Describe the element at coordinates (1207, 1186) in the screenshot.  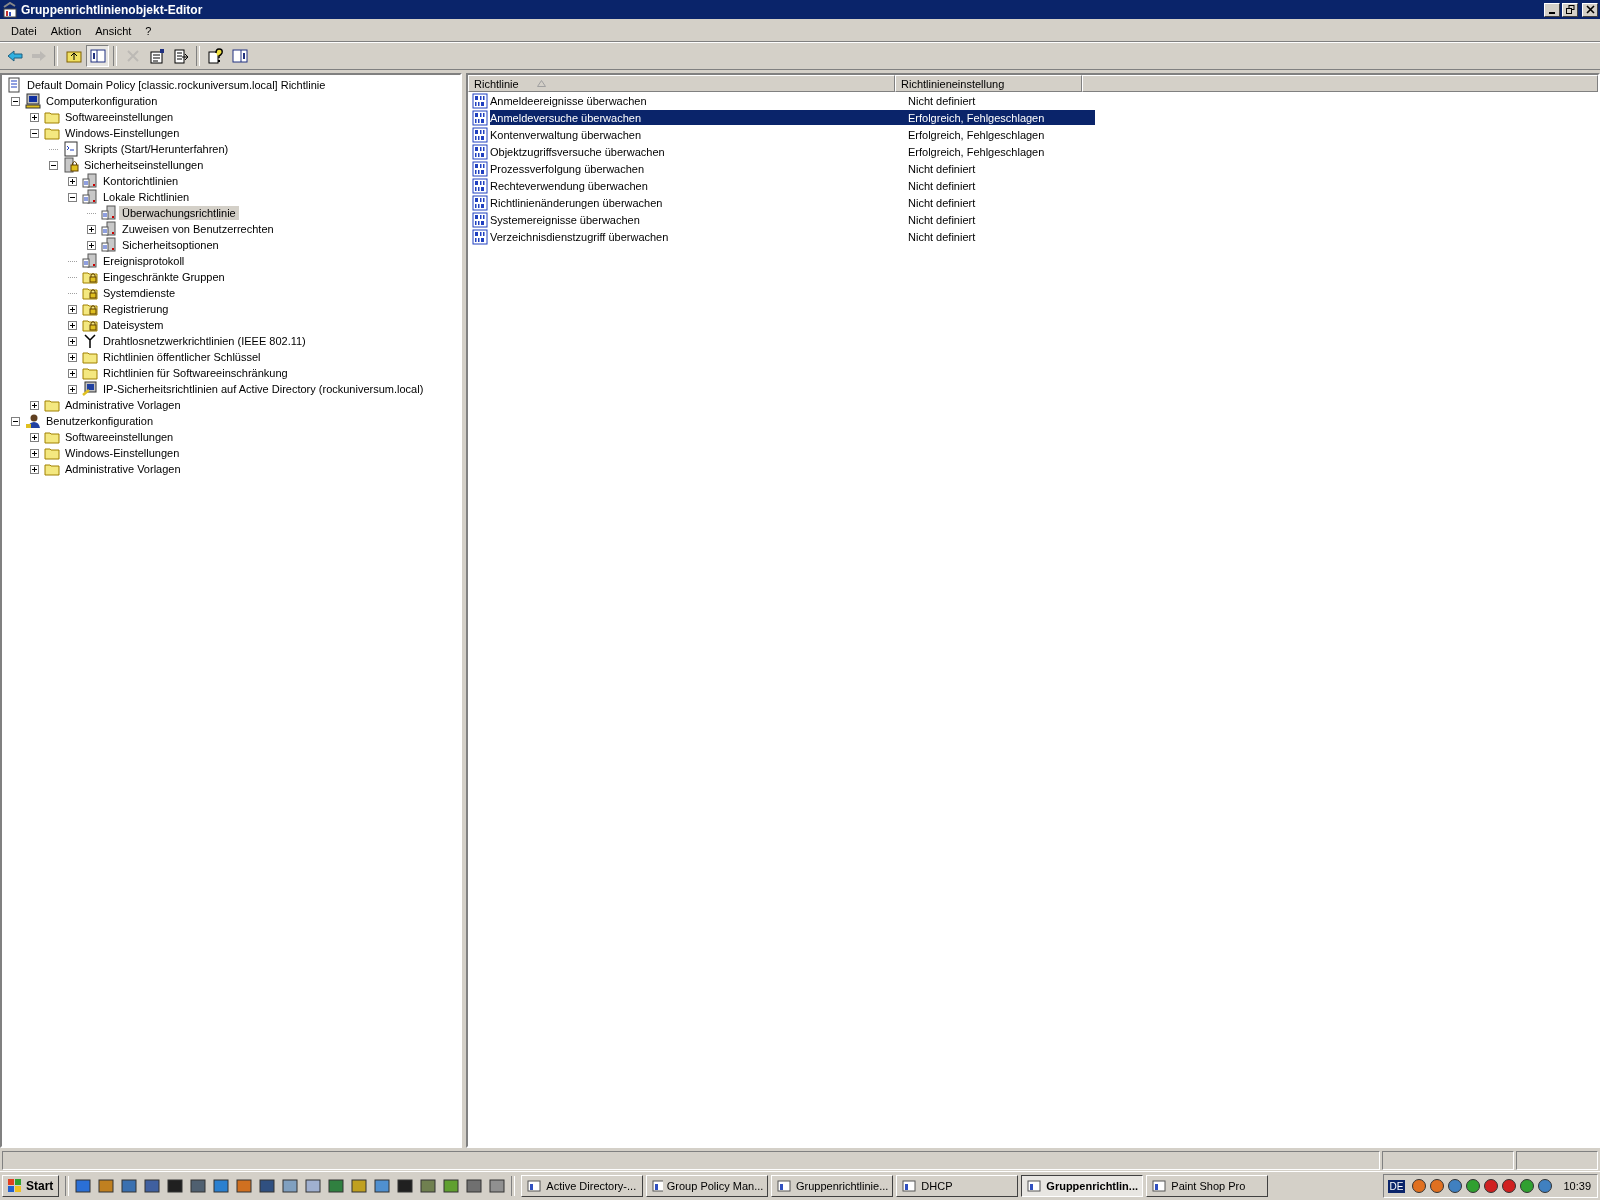
I see `taskbar-button: Paint Shop Pro` at that location.